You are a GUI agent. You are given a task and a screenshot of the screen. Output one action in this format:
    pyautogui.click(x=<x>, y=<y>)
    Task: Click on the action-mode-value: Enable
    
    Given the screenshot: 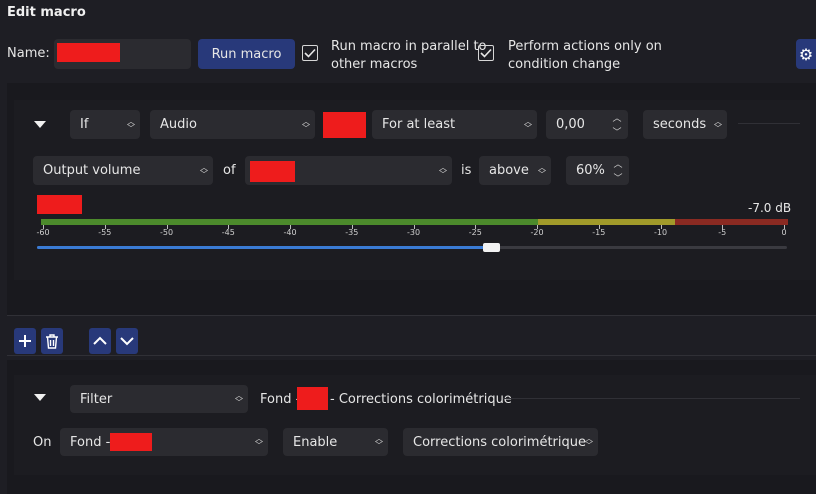 What is the action you would take?
    pyautogui.click(x=315, y=442)
    